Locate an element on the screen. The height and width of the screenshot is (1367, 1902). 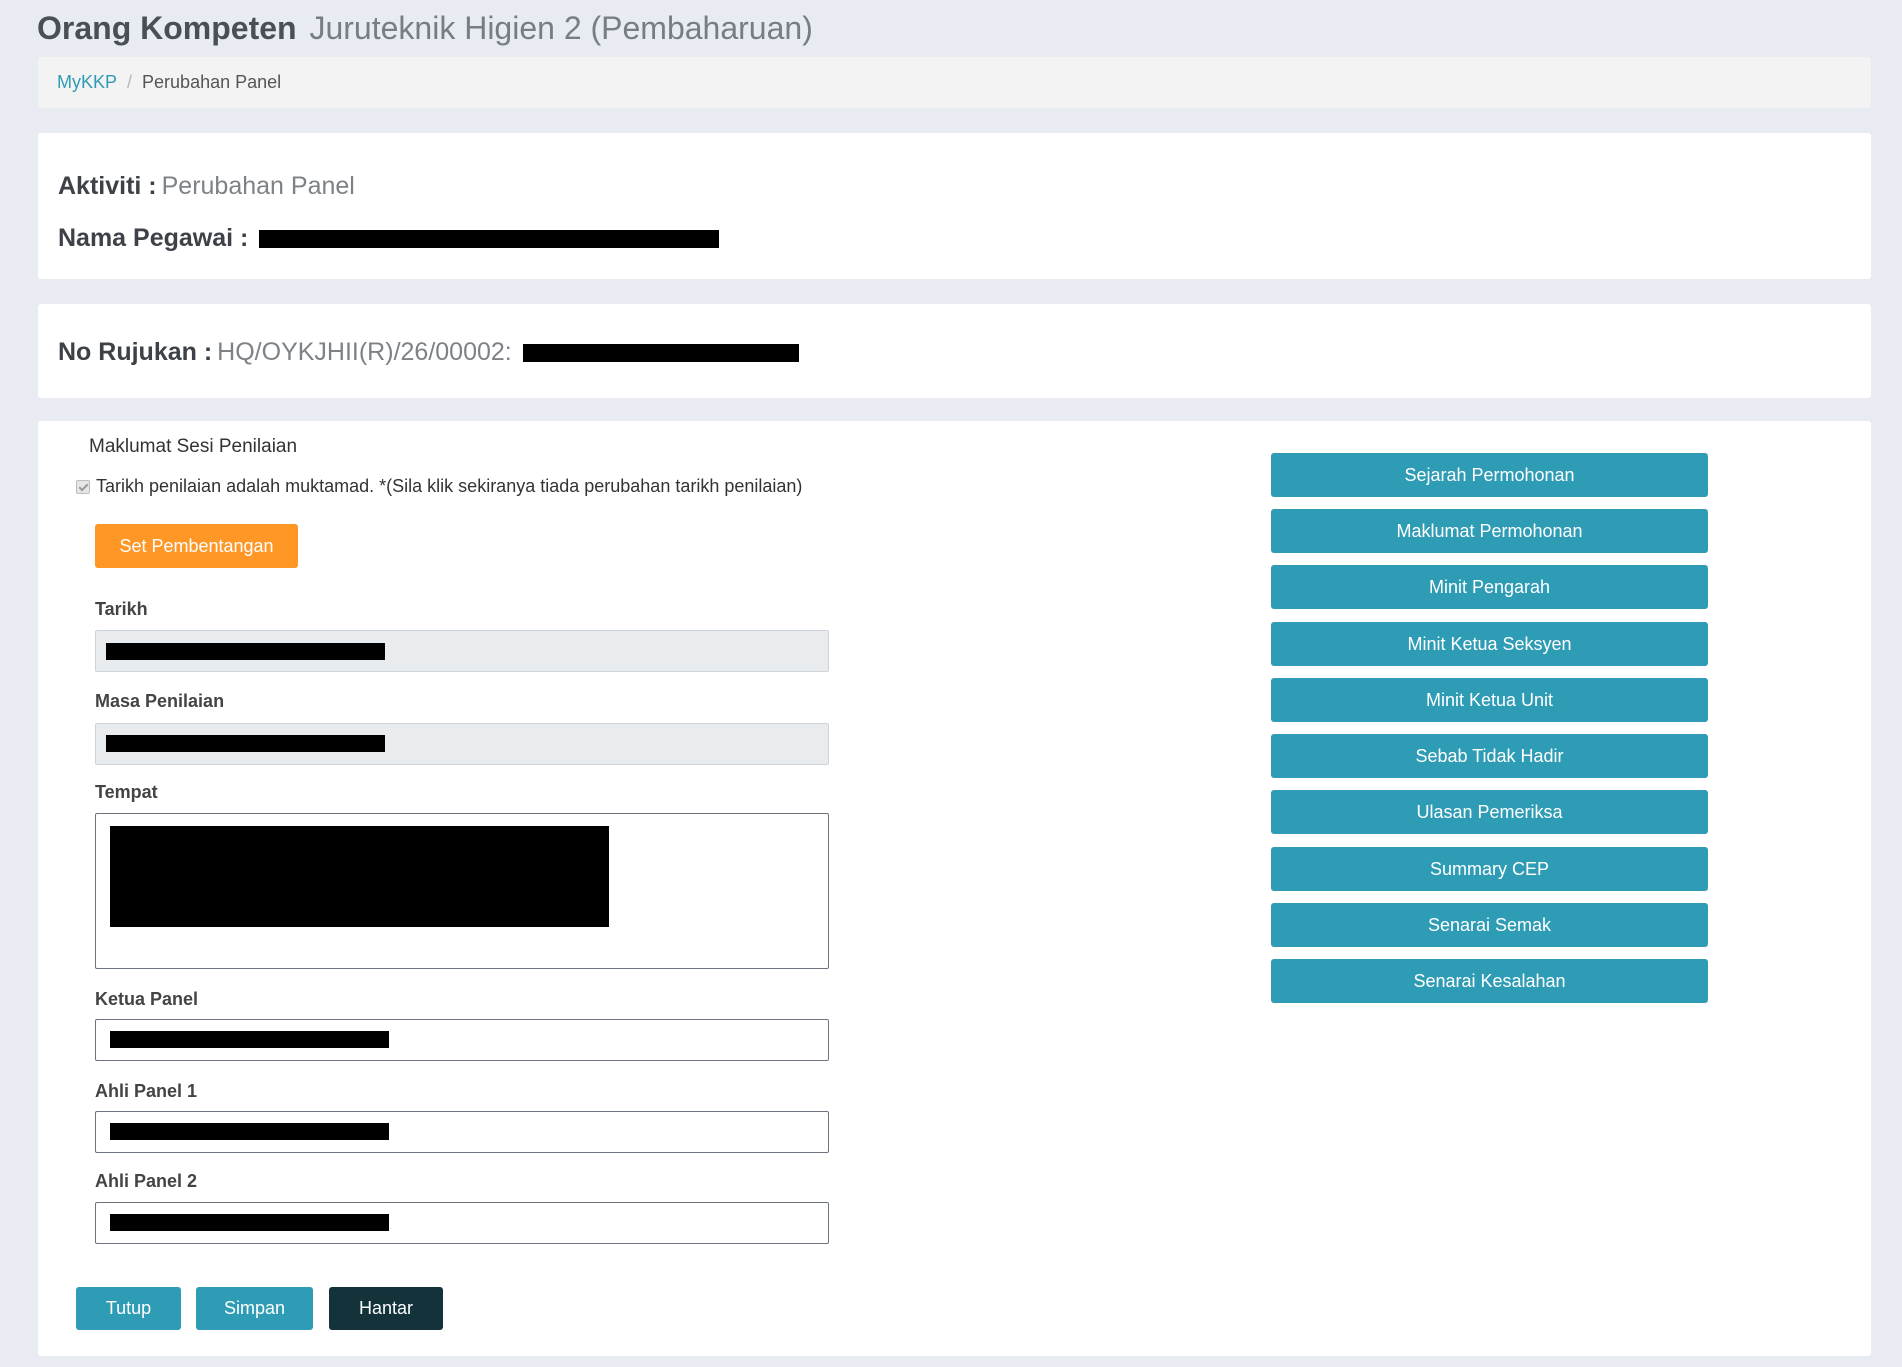
tempat-label: Tempat is located at coordinates (126, 792).